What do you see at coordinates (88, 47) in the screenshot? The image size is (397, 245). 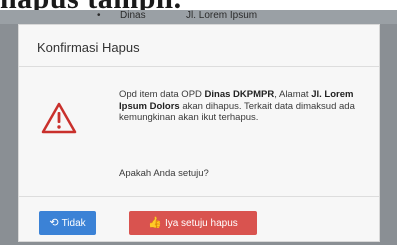 I see `dialog-title: Konfirmasi Hapus` at bounding box center [88, 47].